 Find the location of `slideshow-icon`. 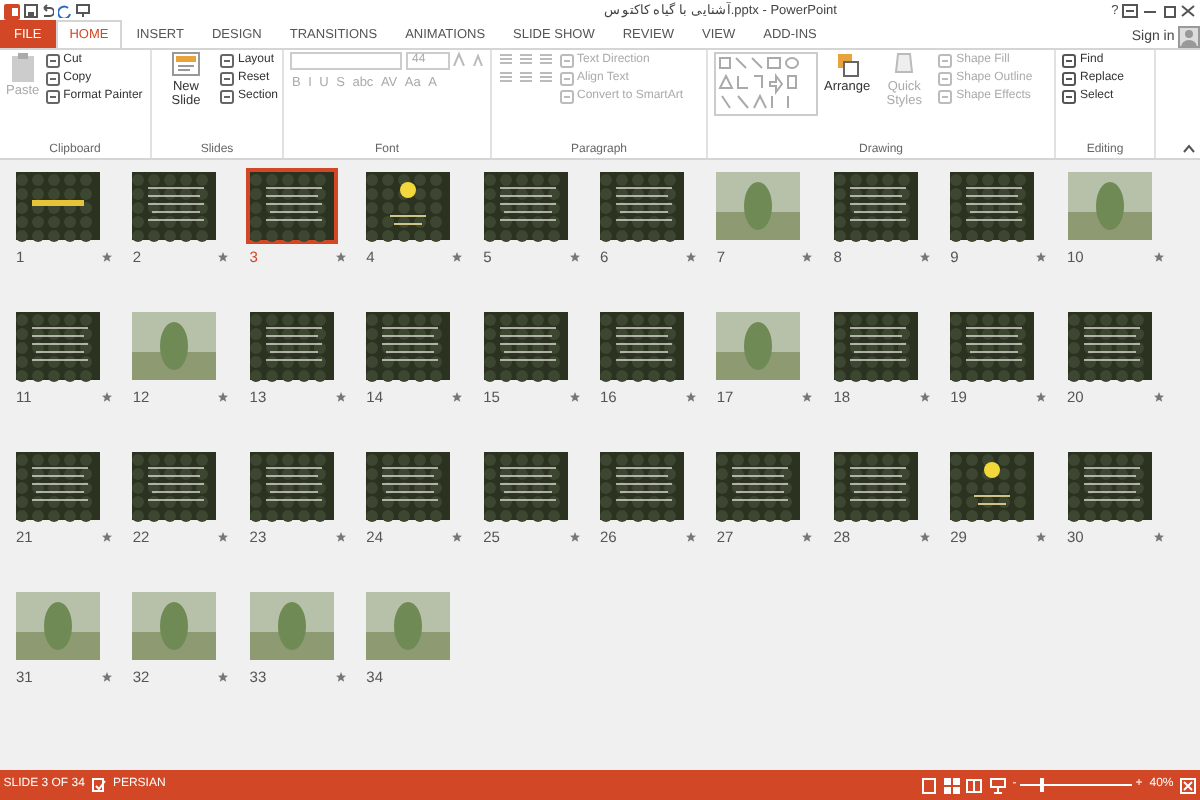

slideshow-icon is located at coordinates (997, 785).